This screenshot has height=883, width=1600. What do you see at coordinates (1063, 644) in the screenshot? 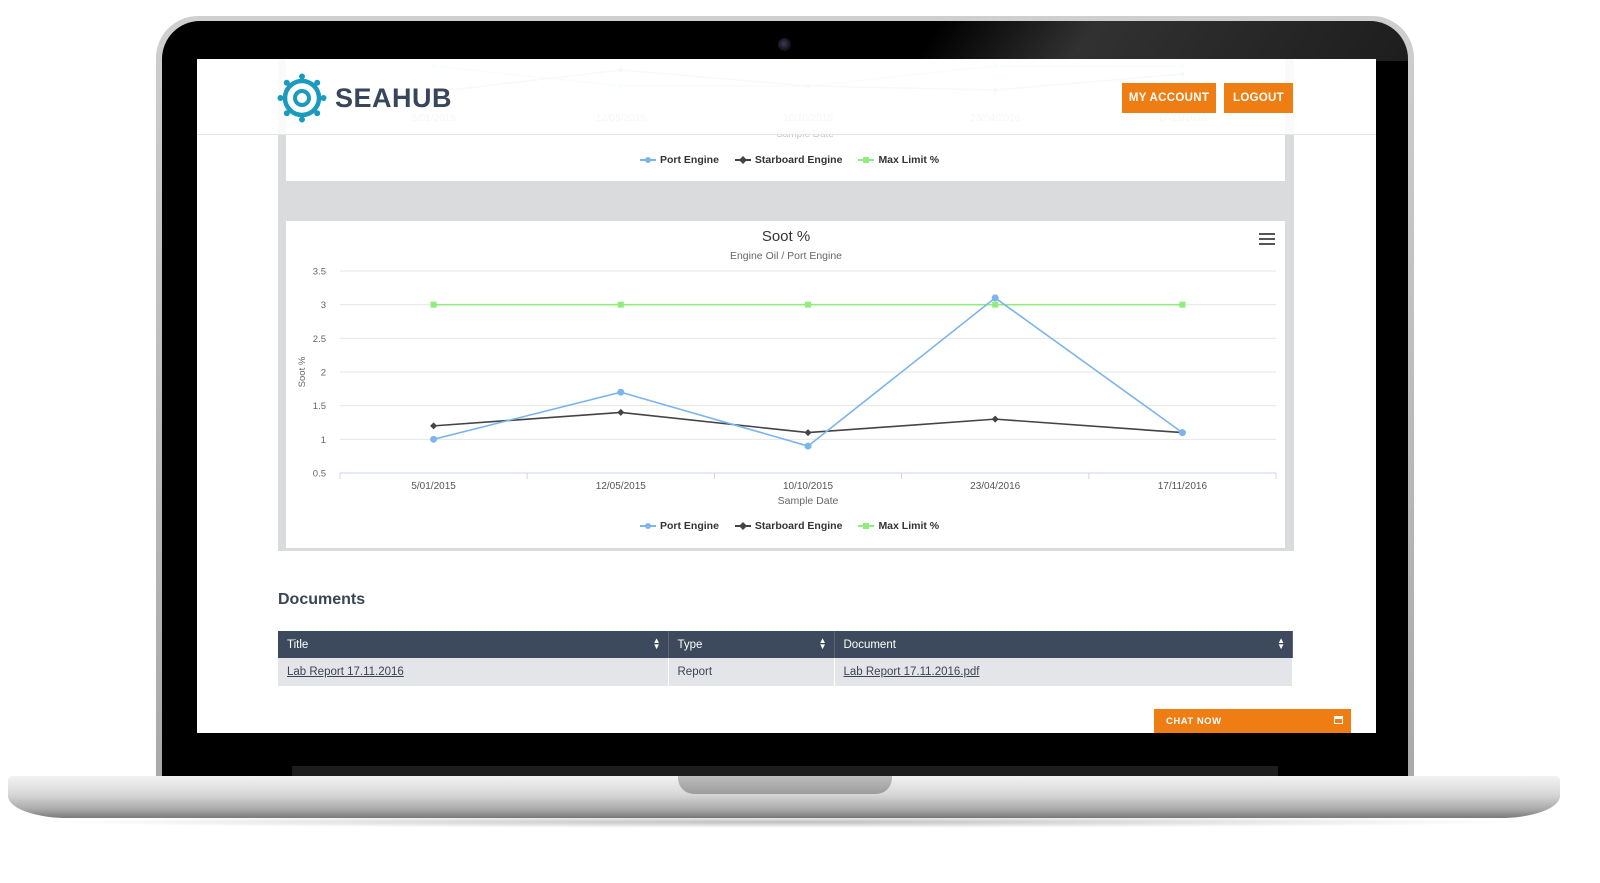
I see `column-header-document: Document ▲ ▼` at bounding box center [1063, 644].